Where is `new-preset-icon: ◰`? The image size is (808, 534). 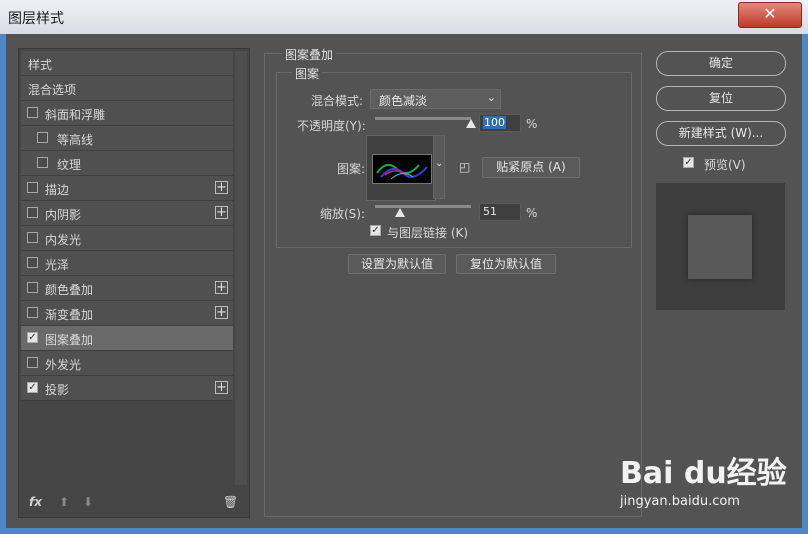
new-preset-icon: ◰ is located at coordinates (464, 167).